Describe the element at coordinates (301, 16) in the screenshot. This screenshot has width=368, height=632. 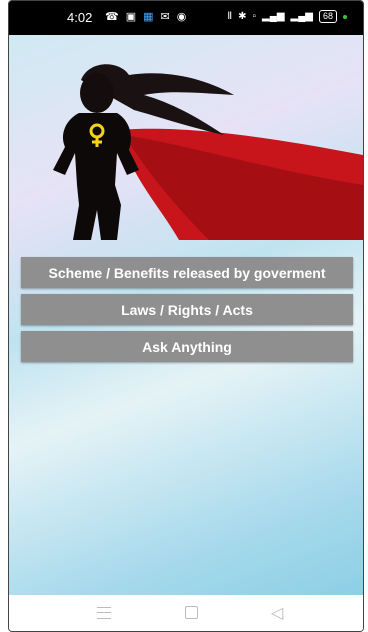
I see `signal-icon-2: ▂▄▆` at that location.